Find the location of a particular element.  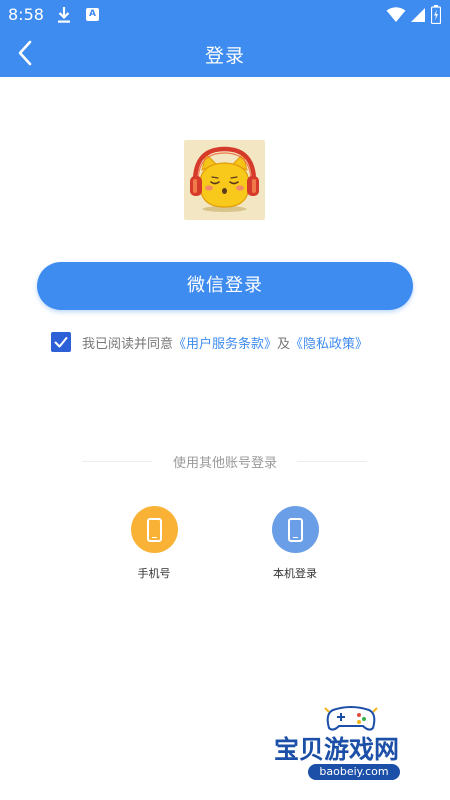

app-notification-icon: A is located at coordinates (92, 14).